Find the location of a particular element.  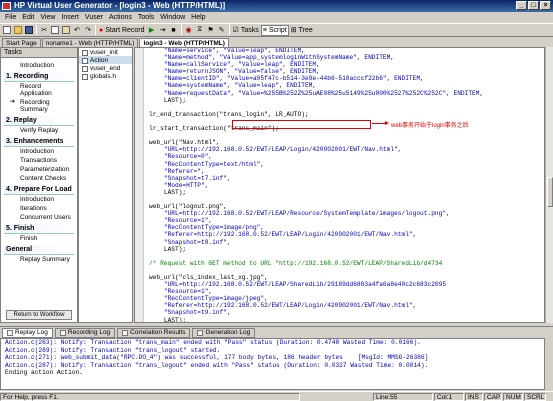

paste-button is located at coordinates (66, 30).